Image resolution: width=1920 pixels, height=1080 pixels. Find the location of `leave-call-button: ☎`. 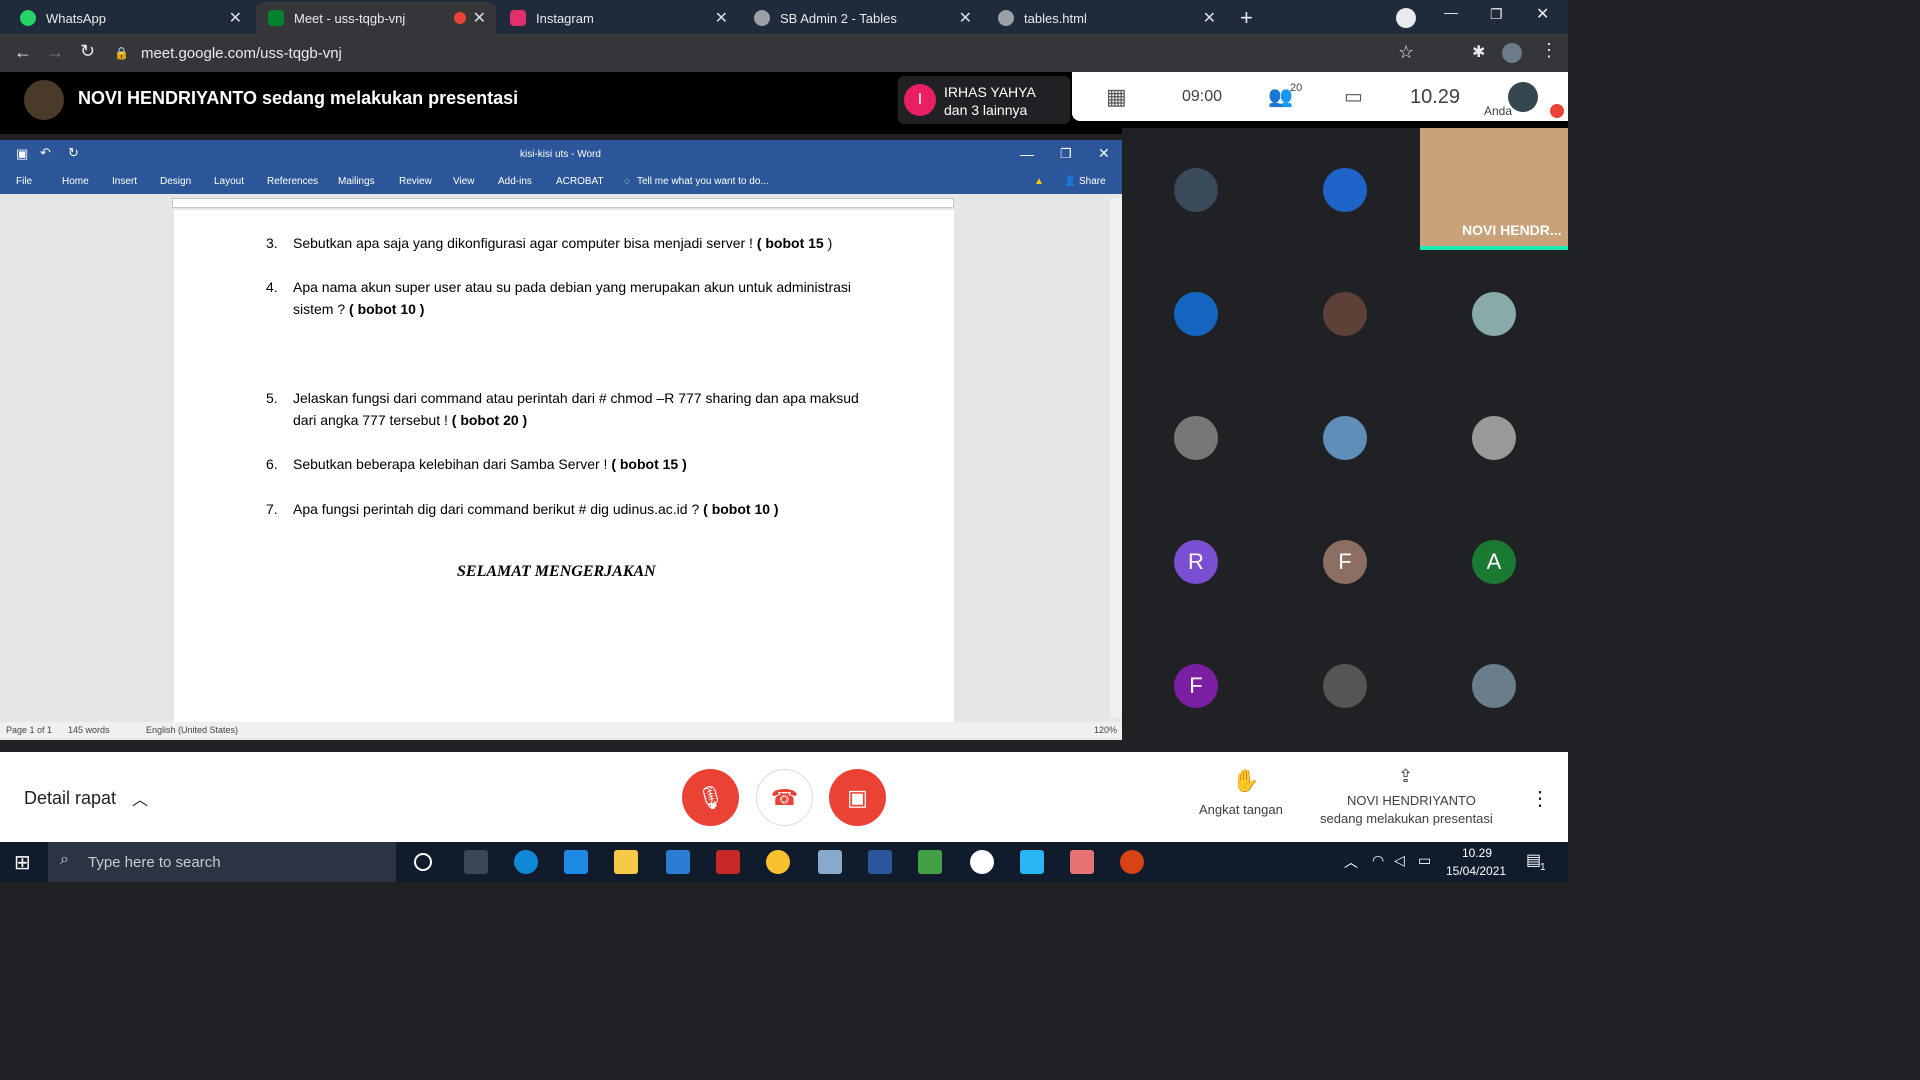

leave-call-button: ☎ is located at coordinates (784, 797).